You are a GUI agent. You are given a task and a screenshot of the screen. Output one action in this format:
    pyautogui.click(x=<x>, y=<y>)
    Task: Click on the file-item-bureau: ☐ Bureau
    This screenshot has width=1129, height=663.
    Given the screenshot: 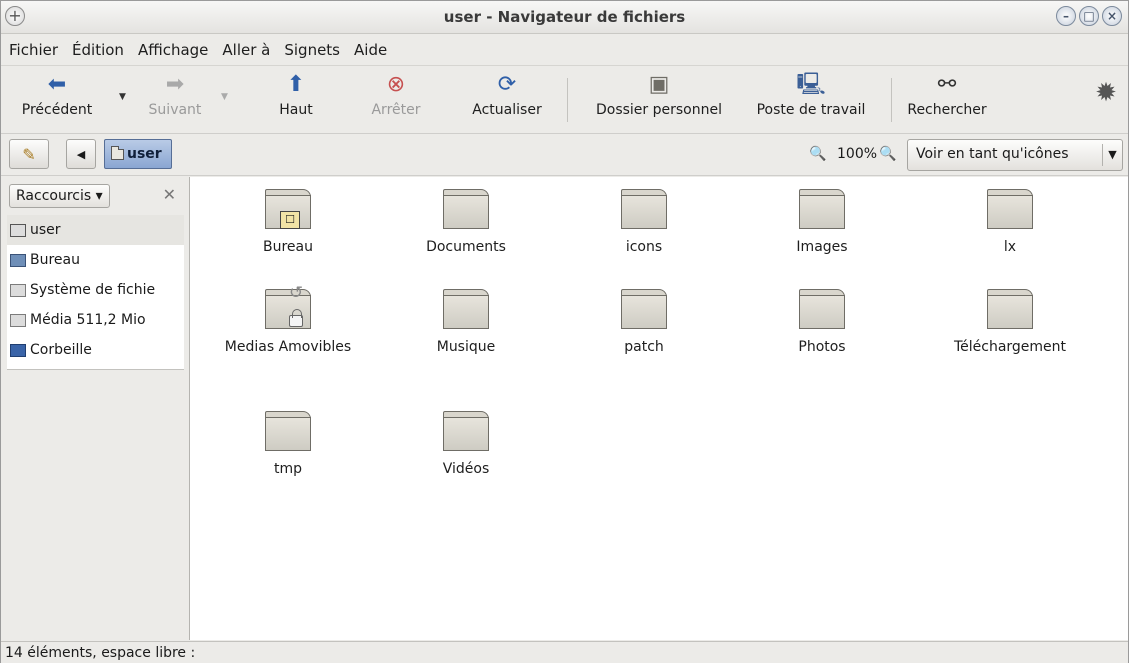 What is the action you would take?
    pyautogui.click(x=288, y=222)
    